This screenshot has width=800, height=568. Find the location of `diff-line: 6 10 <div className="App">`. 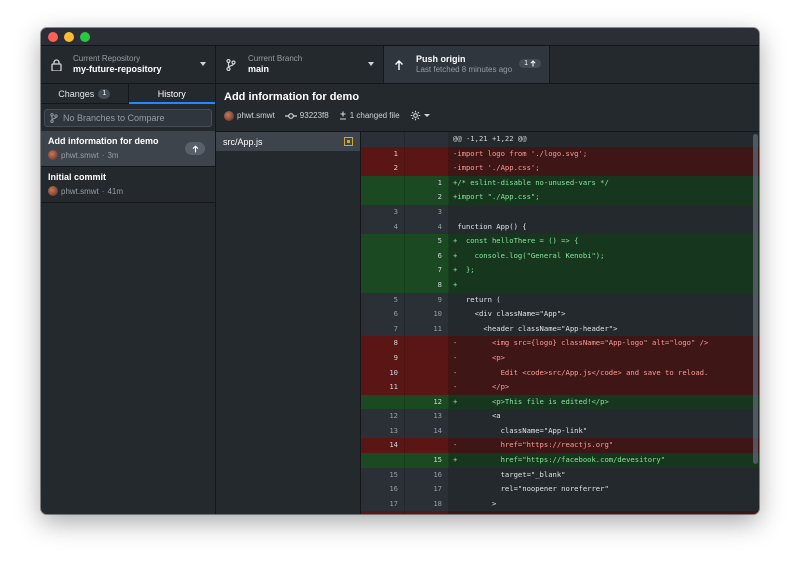

diff-line: 6 10 <div className="App"> is located at coordinates (560, 314).